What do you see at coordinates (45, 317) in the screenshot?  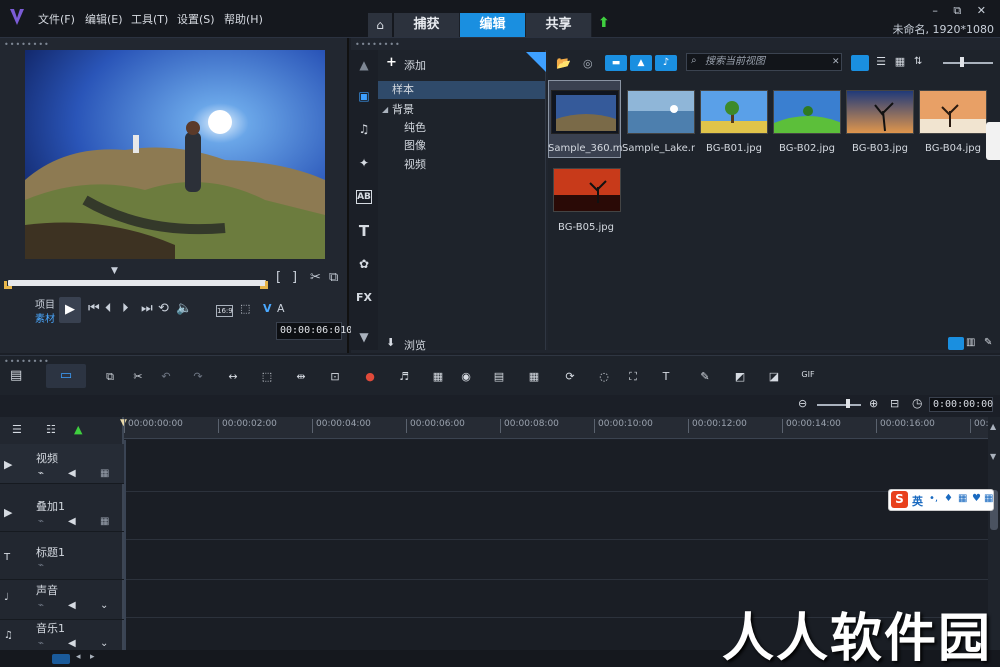 I see `mode-clip-label: 素材` at bounding box center [45, 317].